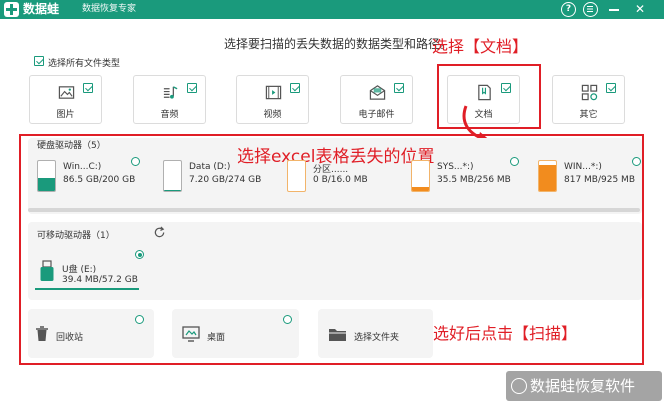 This screenshot has height=405, width=664. I want to click on other-icon, so click(589, 92).